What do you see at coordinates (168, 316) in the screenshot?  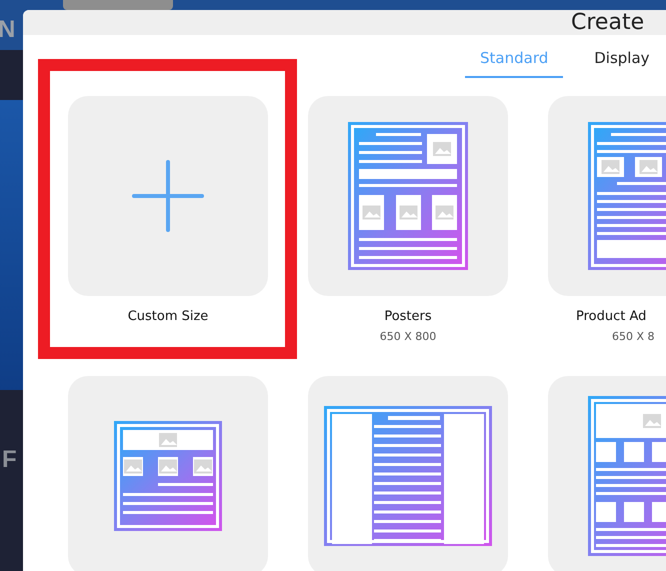 I see `card-label: Custom Size` at bounding box center [168, 316].